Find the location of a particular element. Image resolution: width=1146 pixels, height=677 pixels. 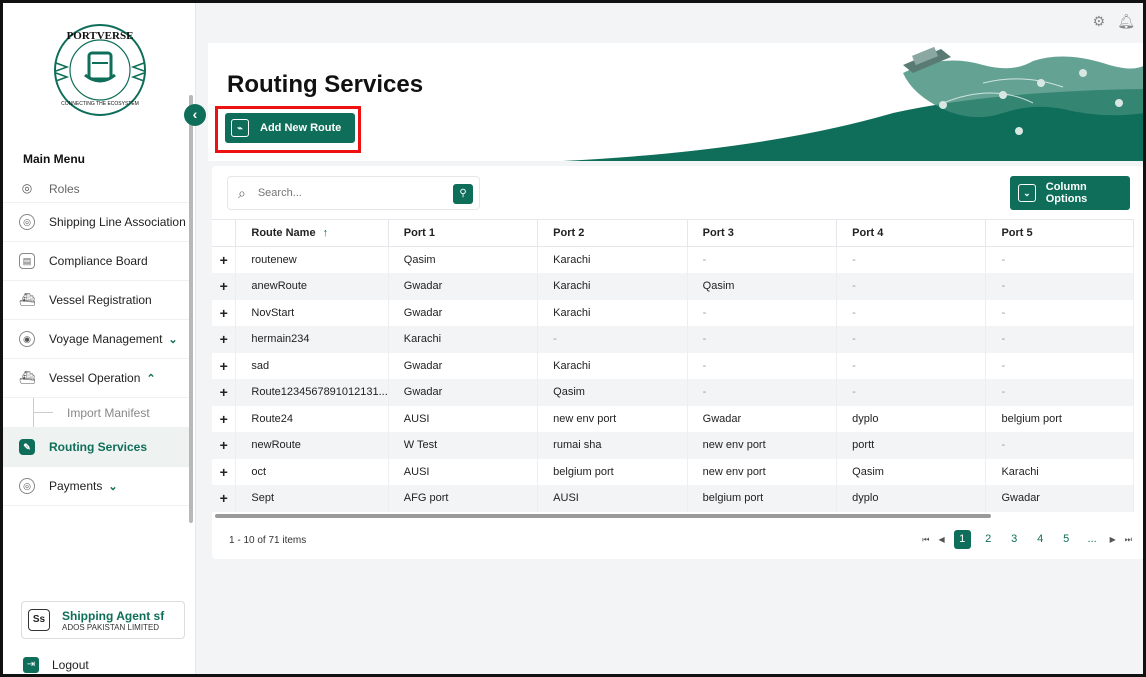

table-cell: portt is located at coordinates (911, 445).